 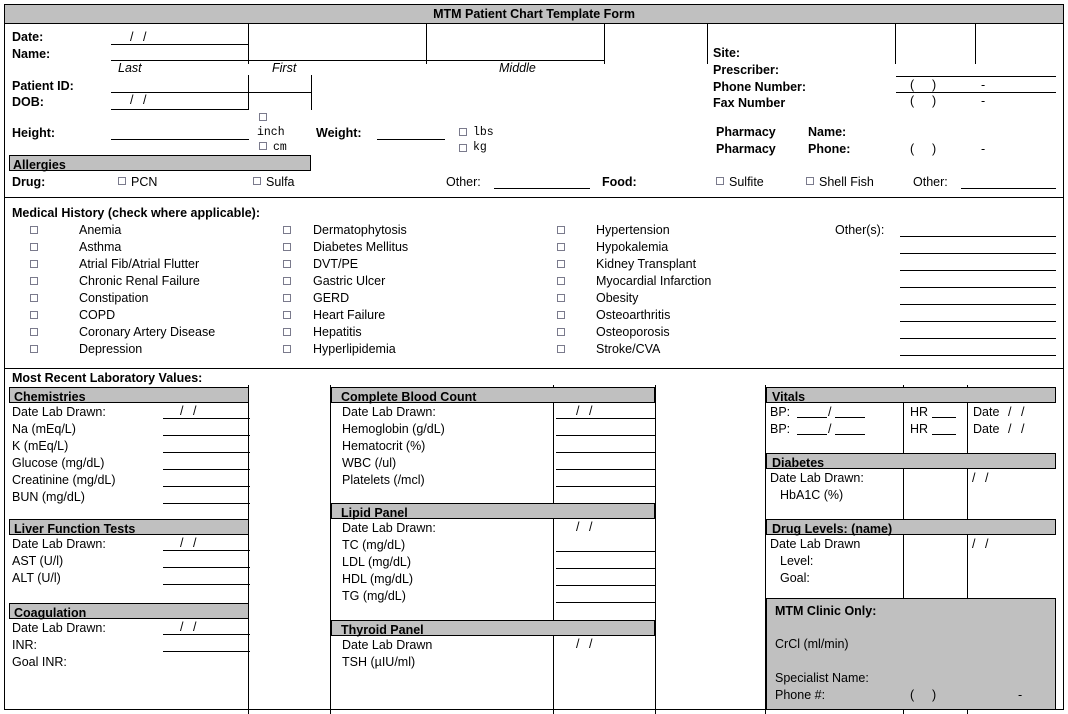 What do you see at coordinates (139, 281) in the screenshot?
I see `mh-label: Chronic Renal Failure` at bounding box center [139, 281].